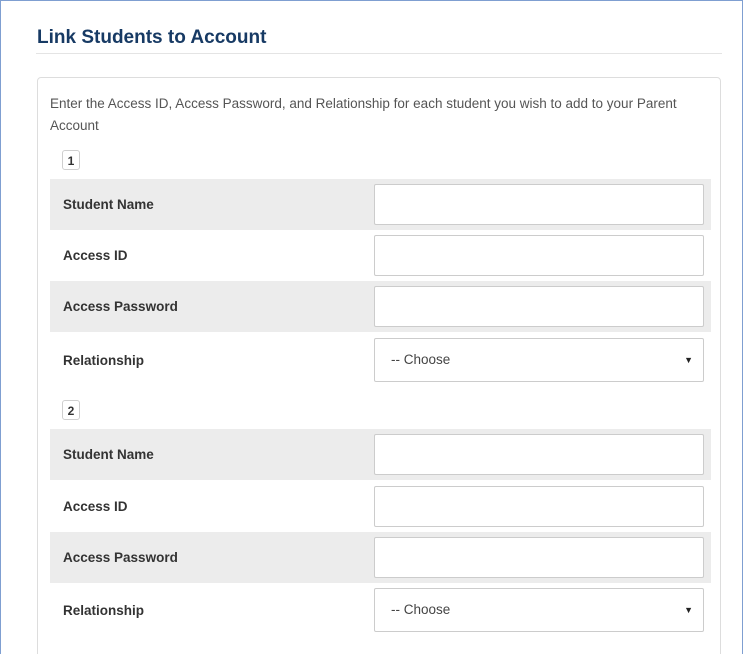  What do you see at coordinates (539, 360) in the screenshot?
I see `student-1-relationship-select: -- Choose ▼` at bounding box center [539, 360].